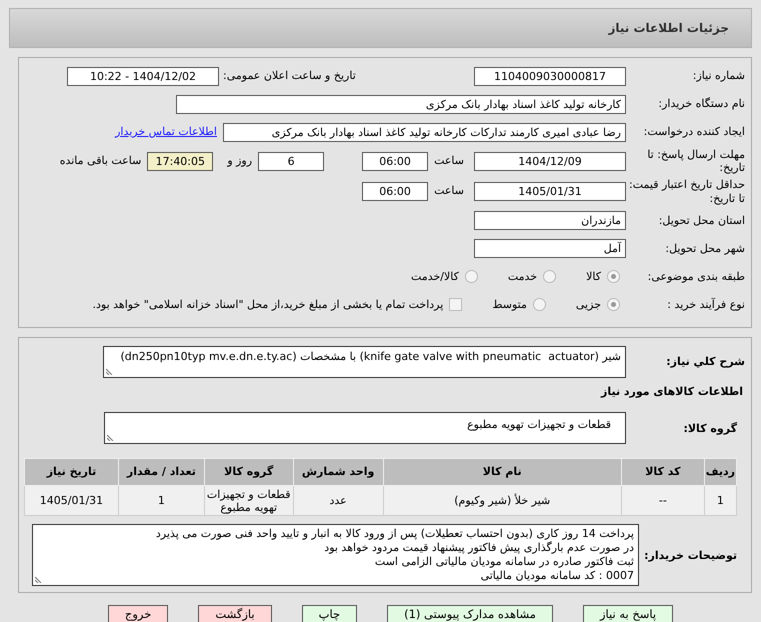 This screenshot has height=622, width=761. Describe the element at coordinates (557, 576) in the screenshot. I see `note-line: 0007 : کد سامانه مودیان مالیاتی` at that location.